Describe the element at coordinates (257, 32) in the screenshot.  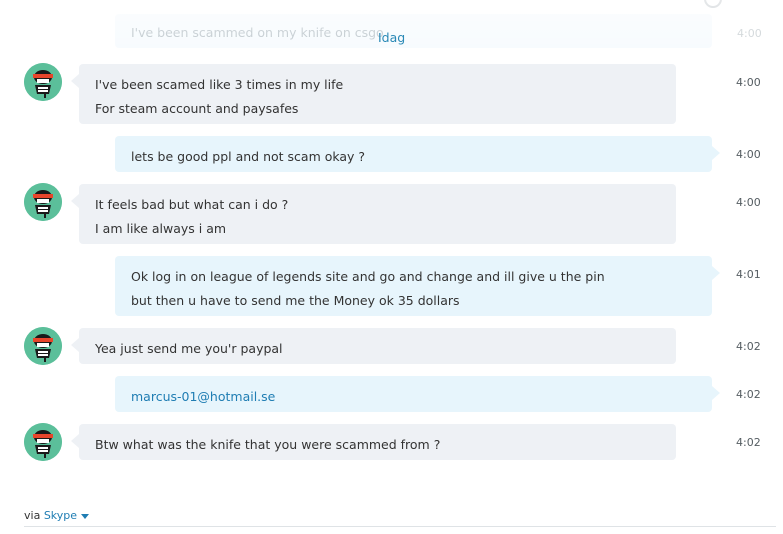
I see `faded-message-text: I've been scammed on my knife on csgo` at that location.